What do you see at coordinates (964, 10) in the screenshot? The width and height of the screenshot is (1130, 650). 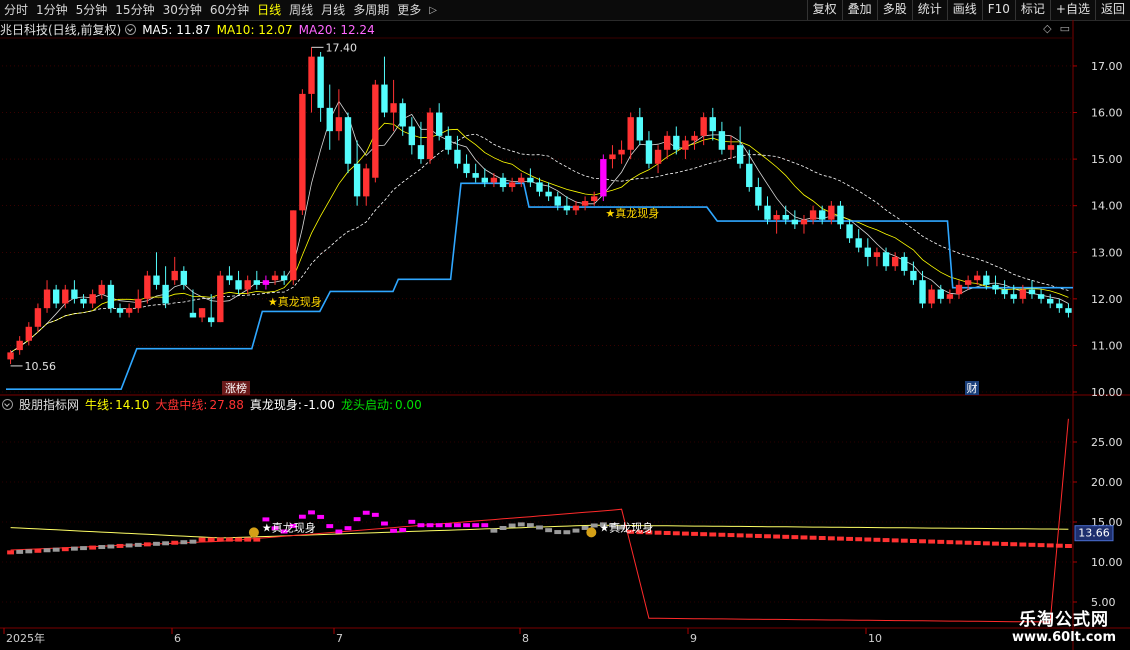 I see `toolbar-button-4: 画线` at bounding box center [964, 10].